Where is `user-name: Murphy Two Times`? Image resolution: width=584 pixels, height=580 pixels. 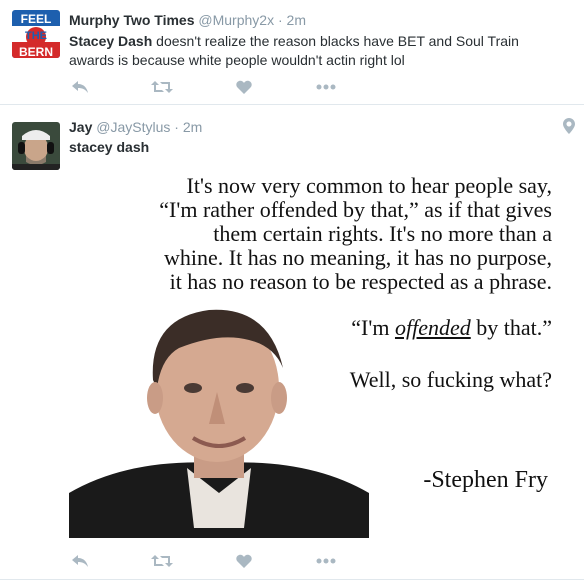
user-name: Murphy Two Times is located at coordinates (132, 20).